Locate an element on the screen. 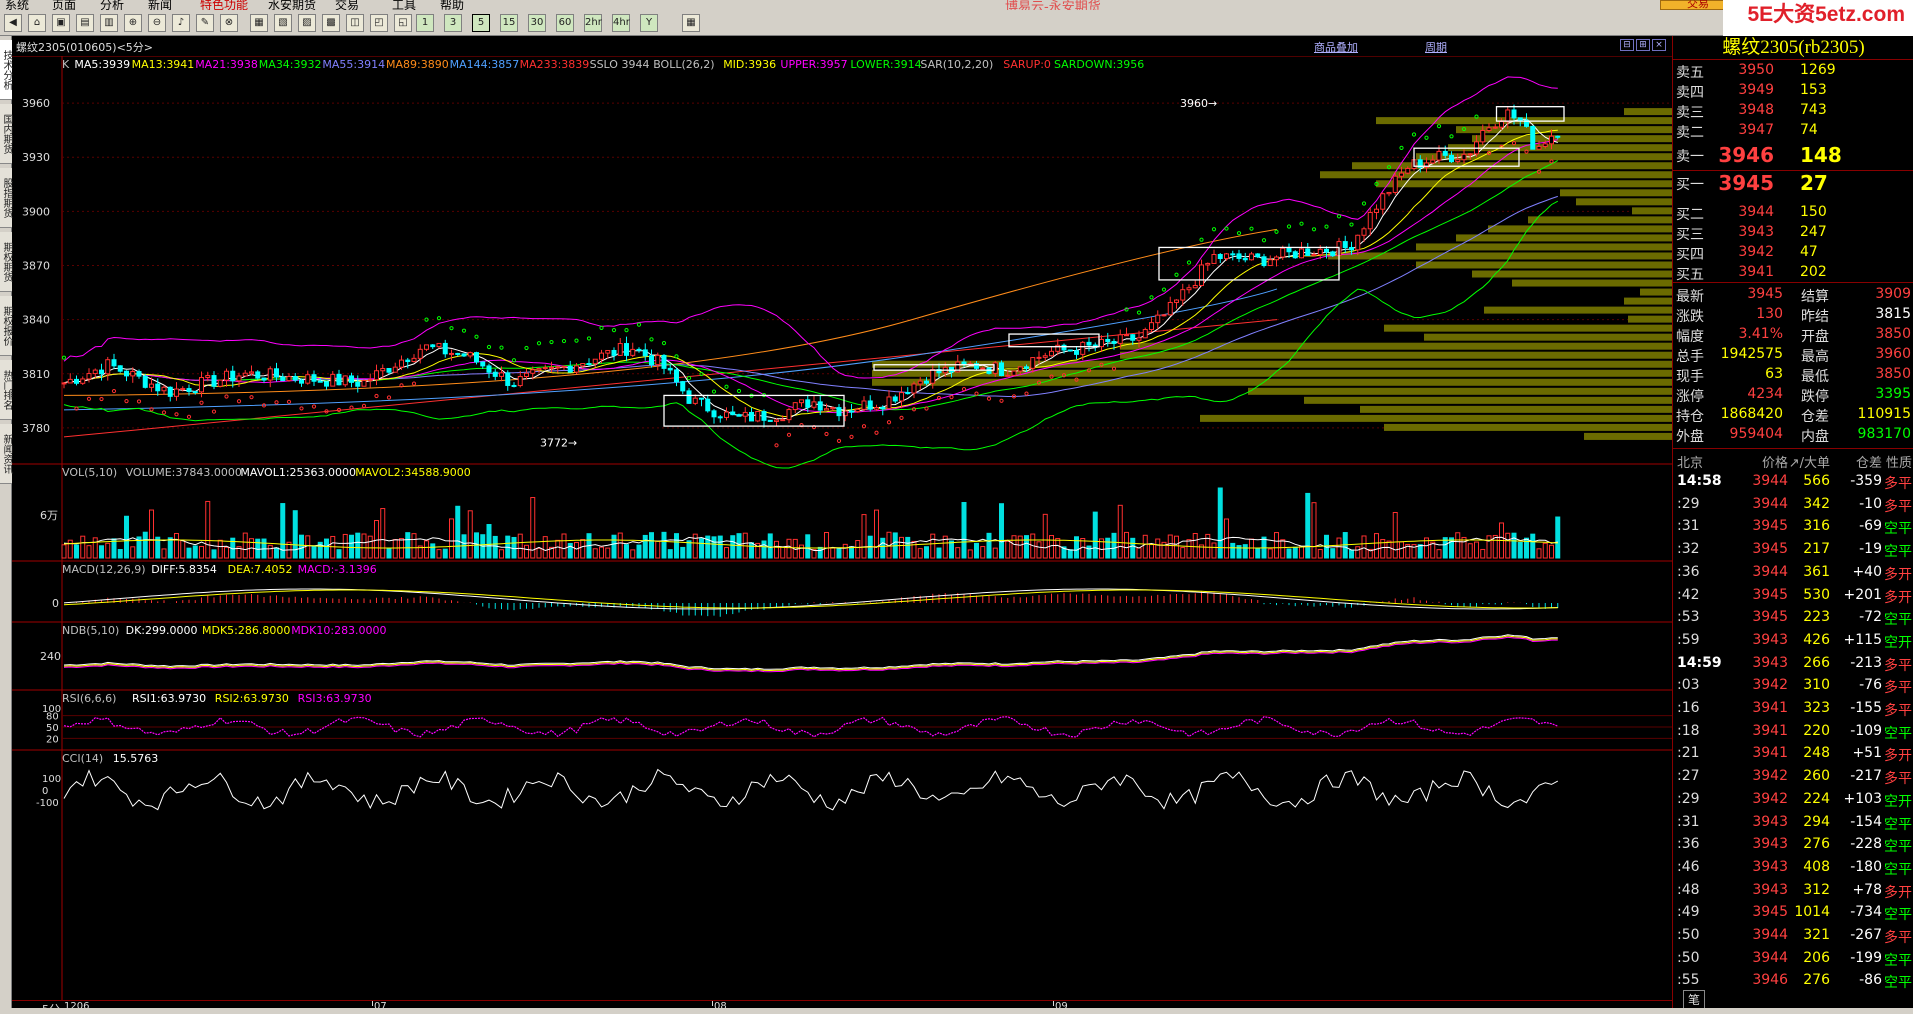  tick-row: :36 3944 361 +40 多开 is located at coordinates (1793, 573).